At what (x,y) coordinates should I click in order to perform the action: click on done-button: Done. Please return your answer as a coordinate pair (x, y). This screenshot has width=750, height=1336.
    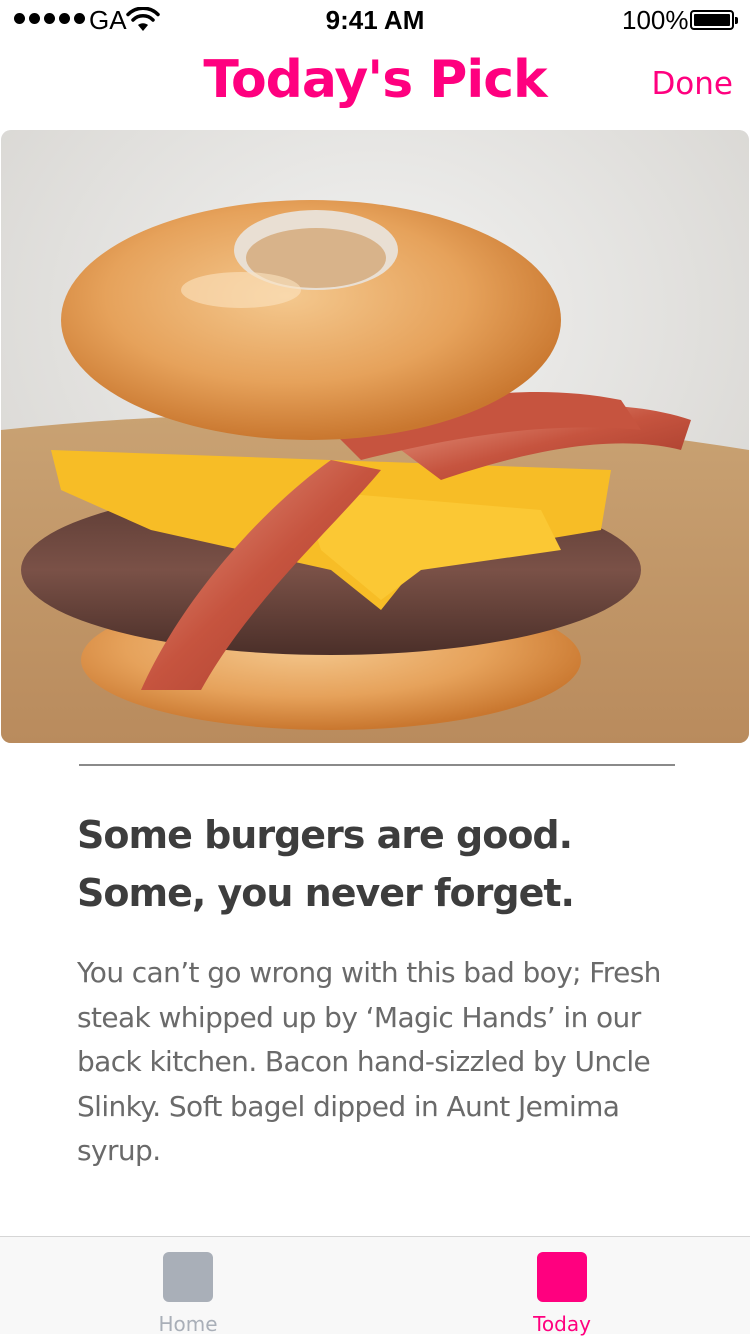
    Looking at the image, I should click on (692, 84).